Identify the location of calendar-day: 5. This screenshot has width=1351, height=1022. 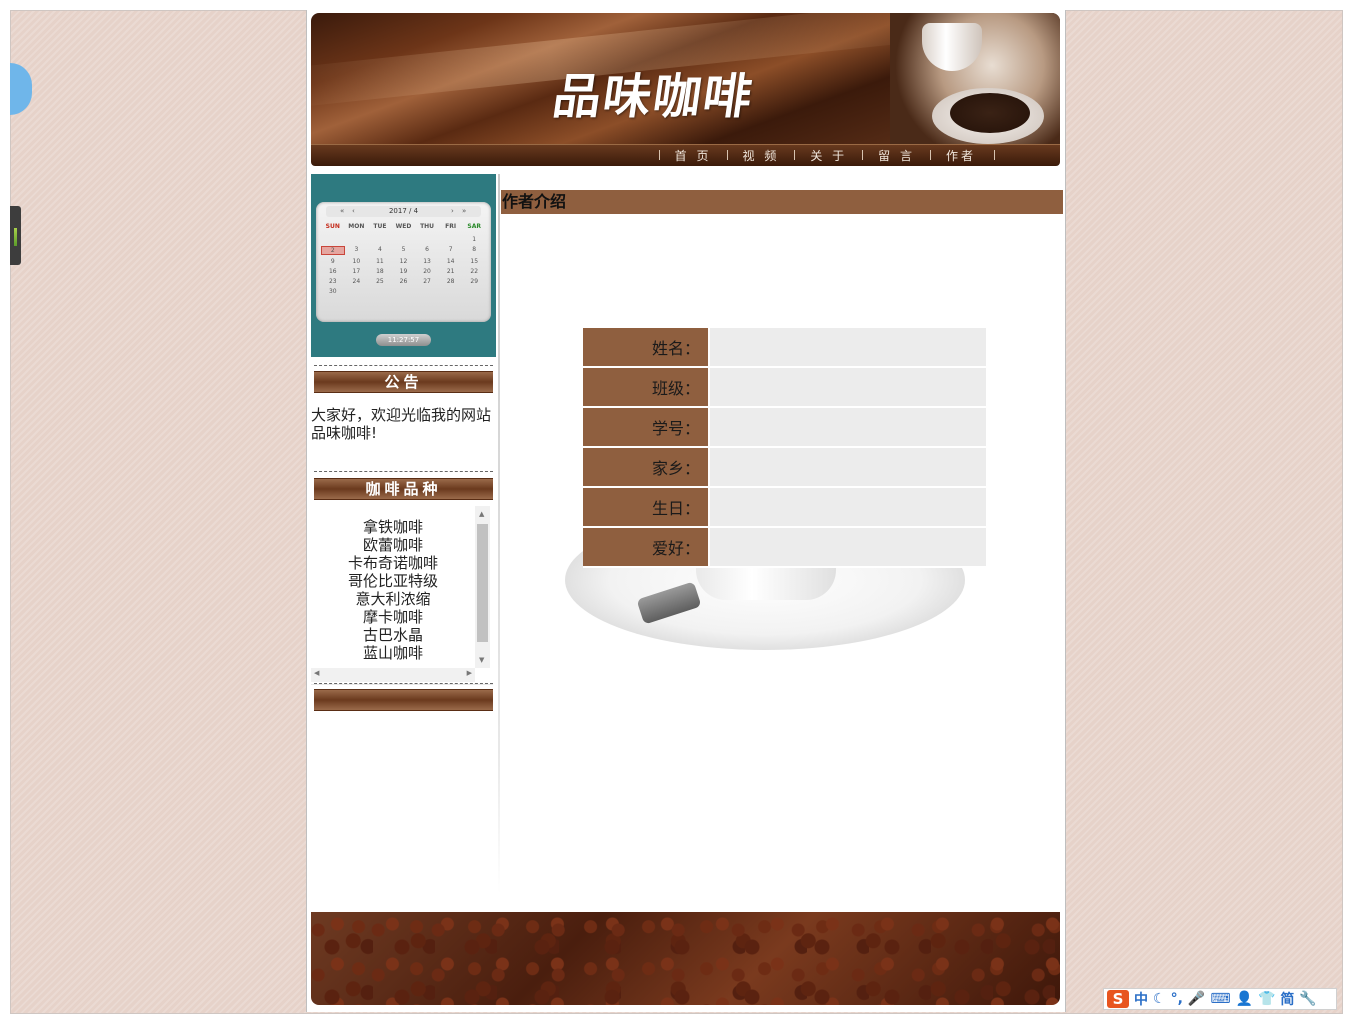
(404, 250).